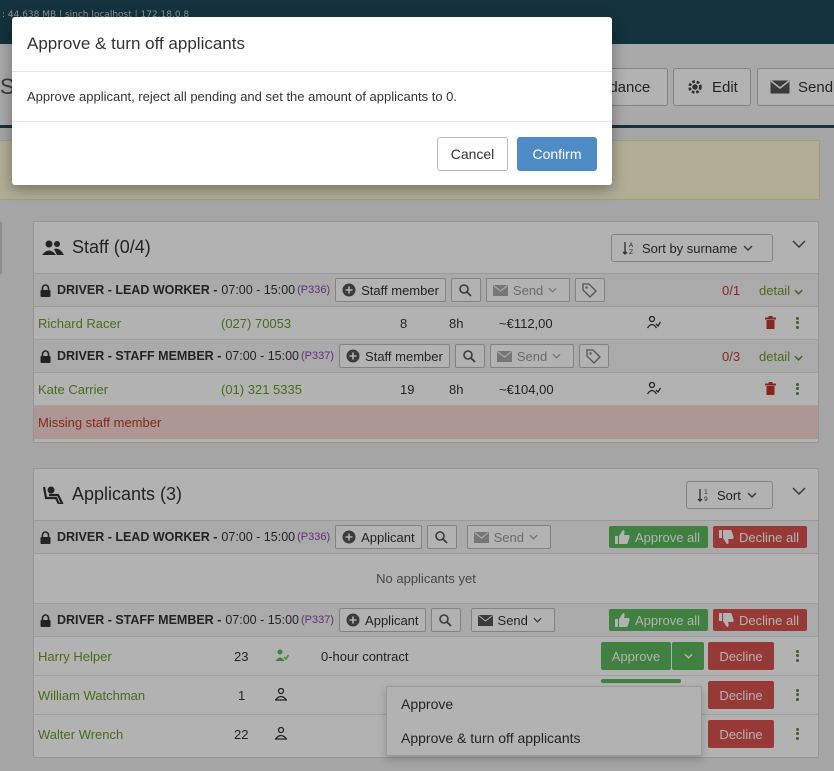 This screenshot has height=771, width=834. I want to click on confirm-button: Confirm, so click(557, 154).